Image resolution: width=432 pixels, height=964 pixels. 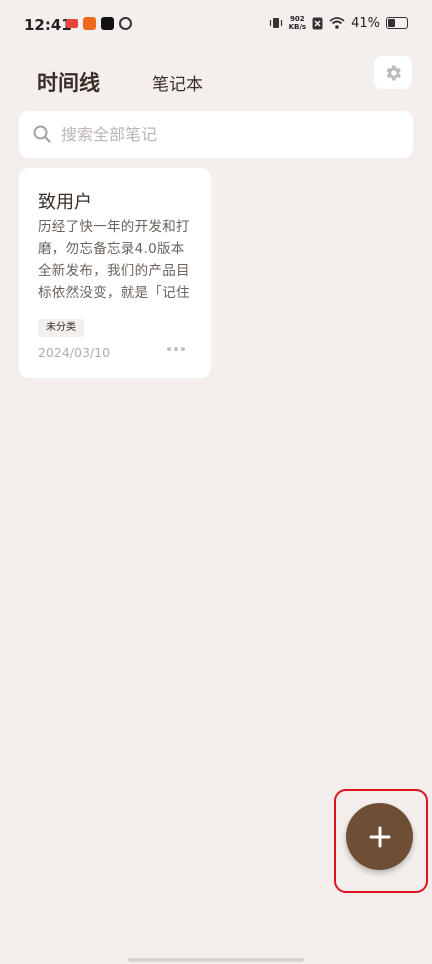 What do you see at coordinates (72, 23) in the screenshot?
I see `app-notification-icon` at bounding box center [72, 23].